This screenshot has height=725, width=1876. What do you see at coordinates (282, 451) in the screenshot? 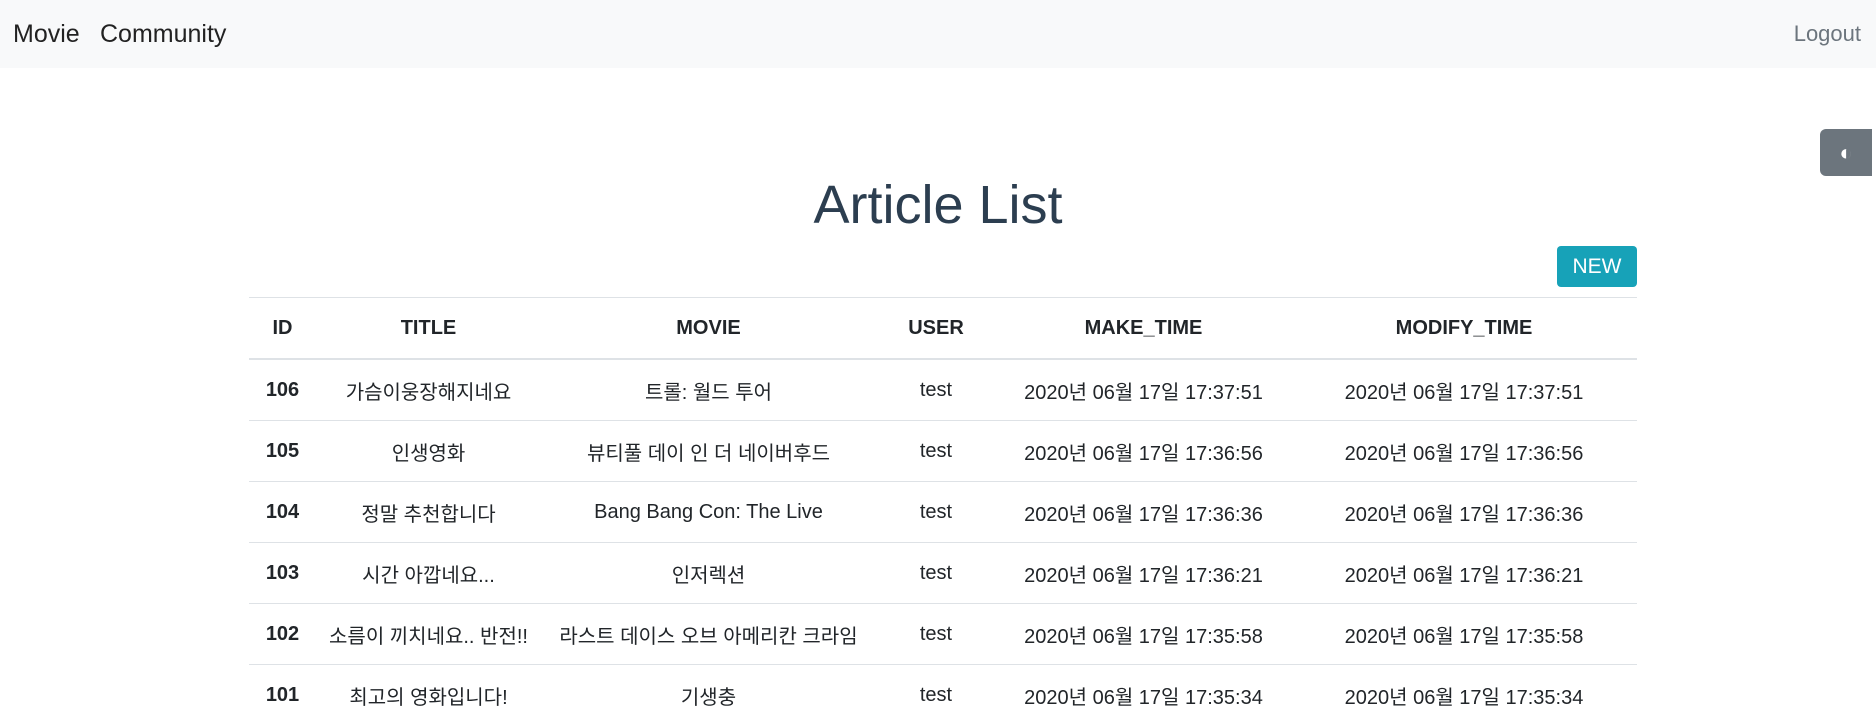
I see `row-id: 105` at bounding box center [282, 451].